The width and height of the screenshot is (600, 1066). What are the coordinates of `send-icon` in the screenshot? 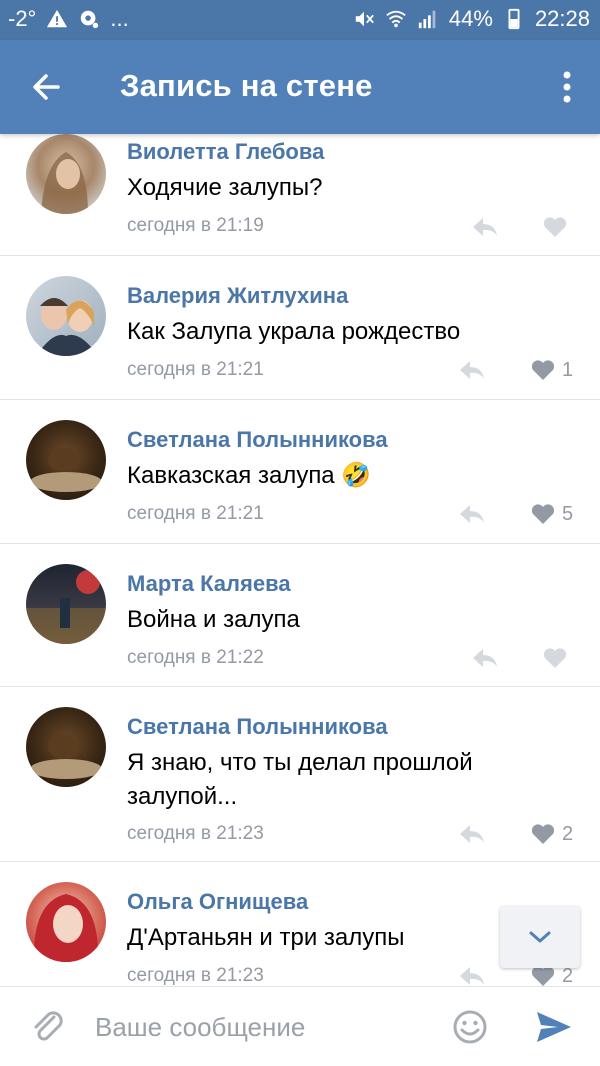 It's located at (554, 1027).